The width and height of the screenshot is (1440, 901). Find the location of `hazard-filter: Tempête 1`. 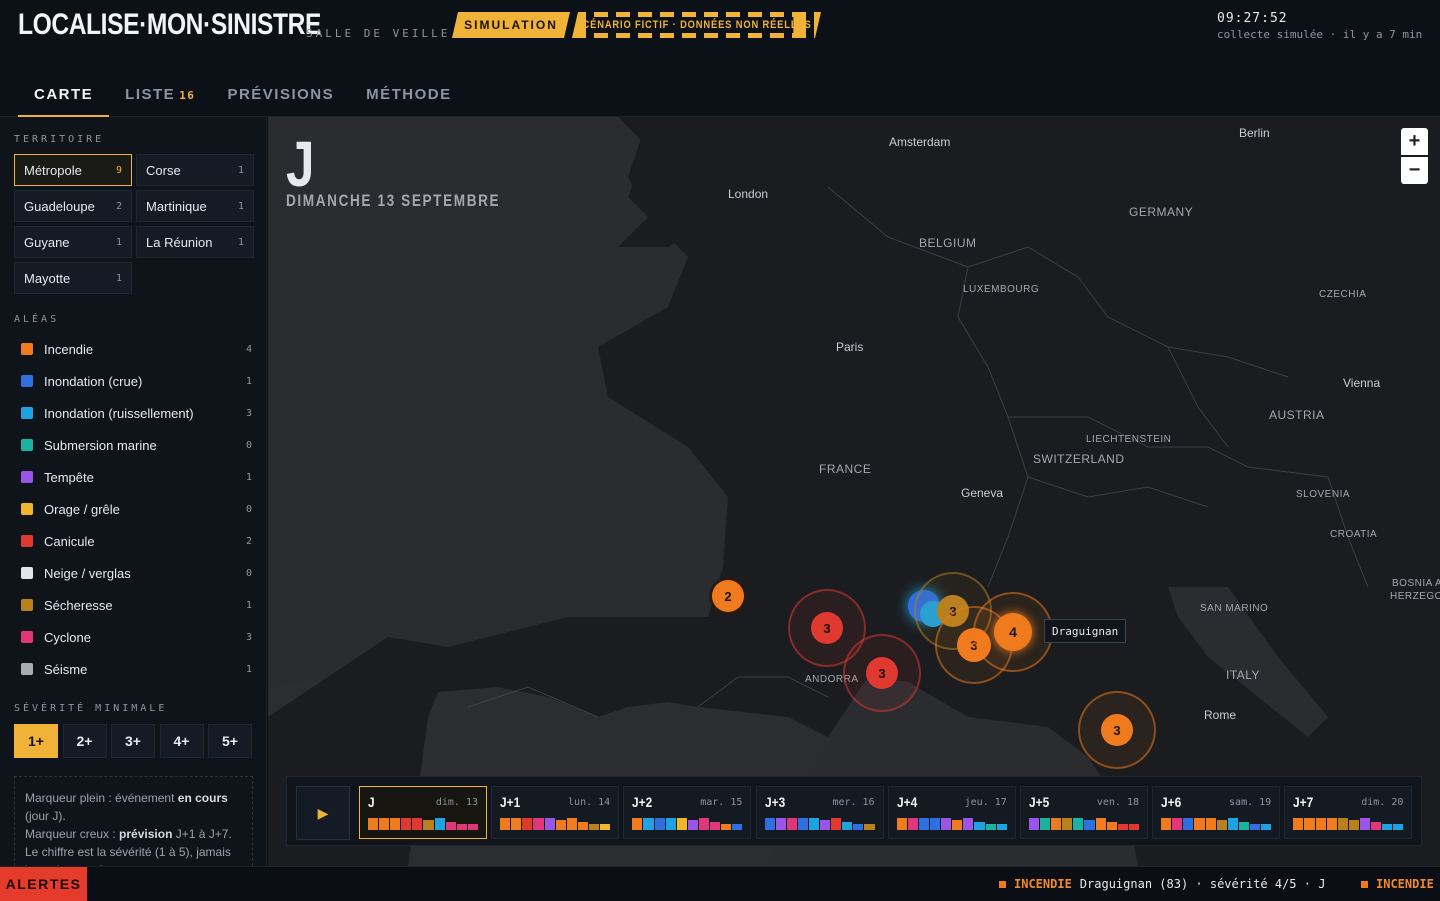

hazard-filter: Tempête 1 is located at coordinates (133, 477).